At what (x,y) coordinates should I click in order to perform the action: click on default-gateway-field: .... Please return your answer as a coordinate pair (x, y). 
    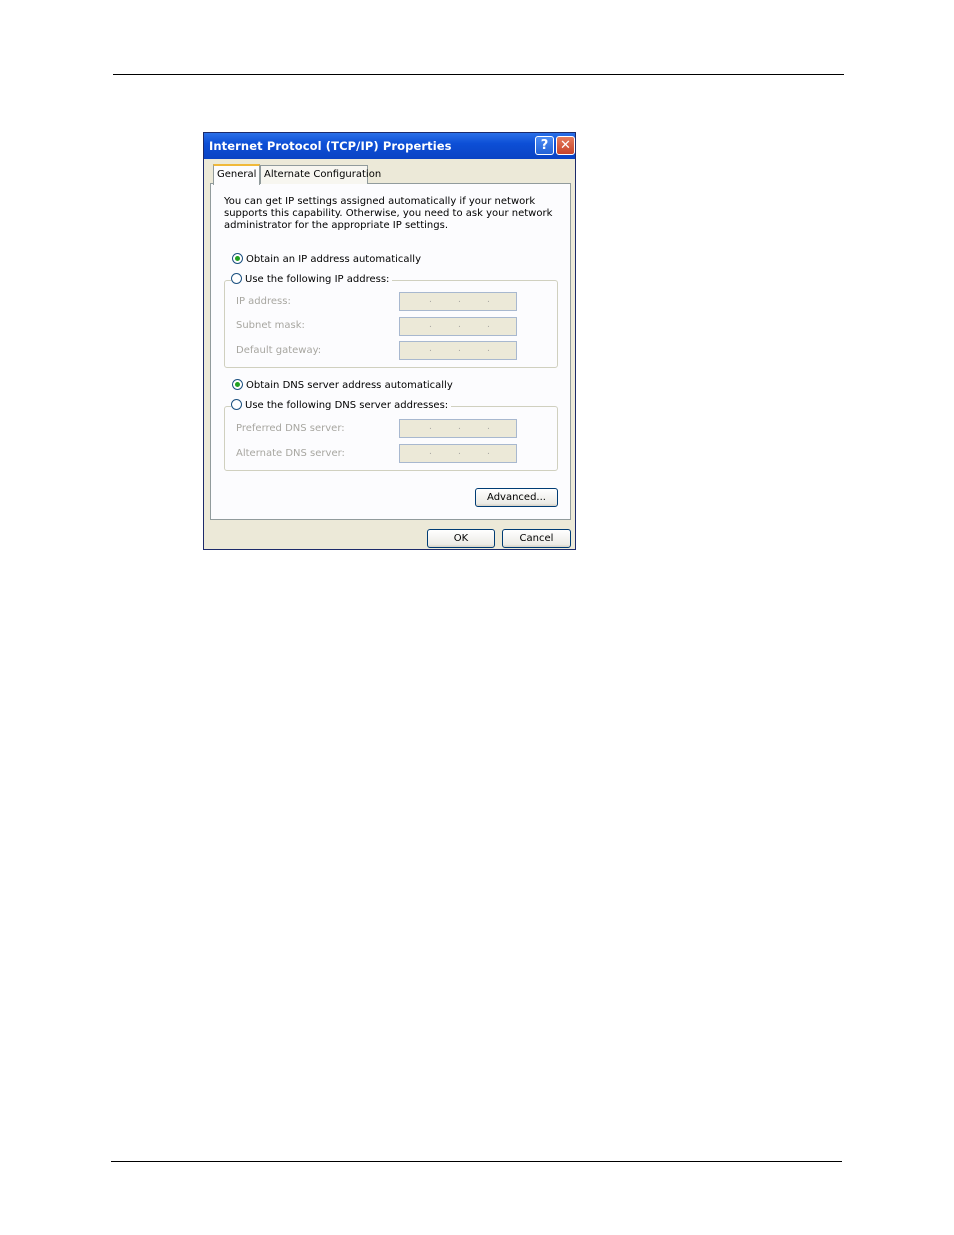
    Looking at the image, I should click on (458, 350).